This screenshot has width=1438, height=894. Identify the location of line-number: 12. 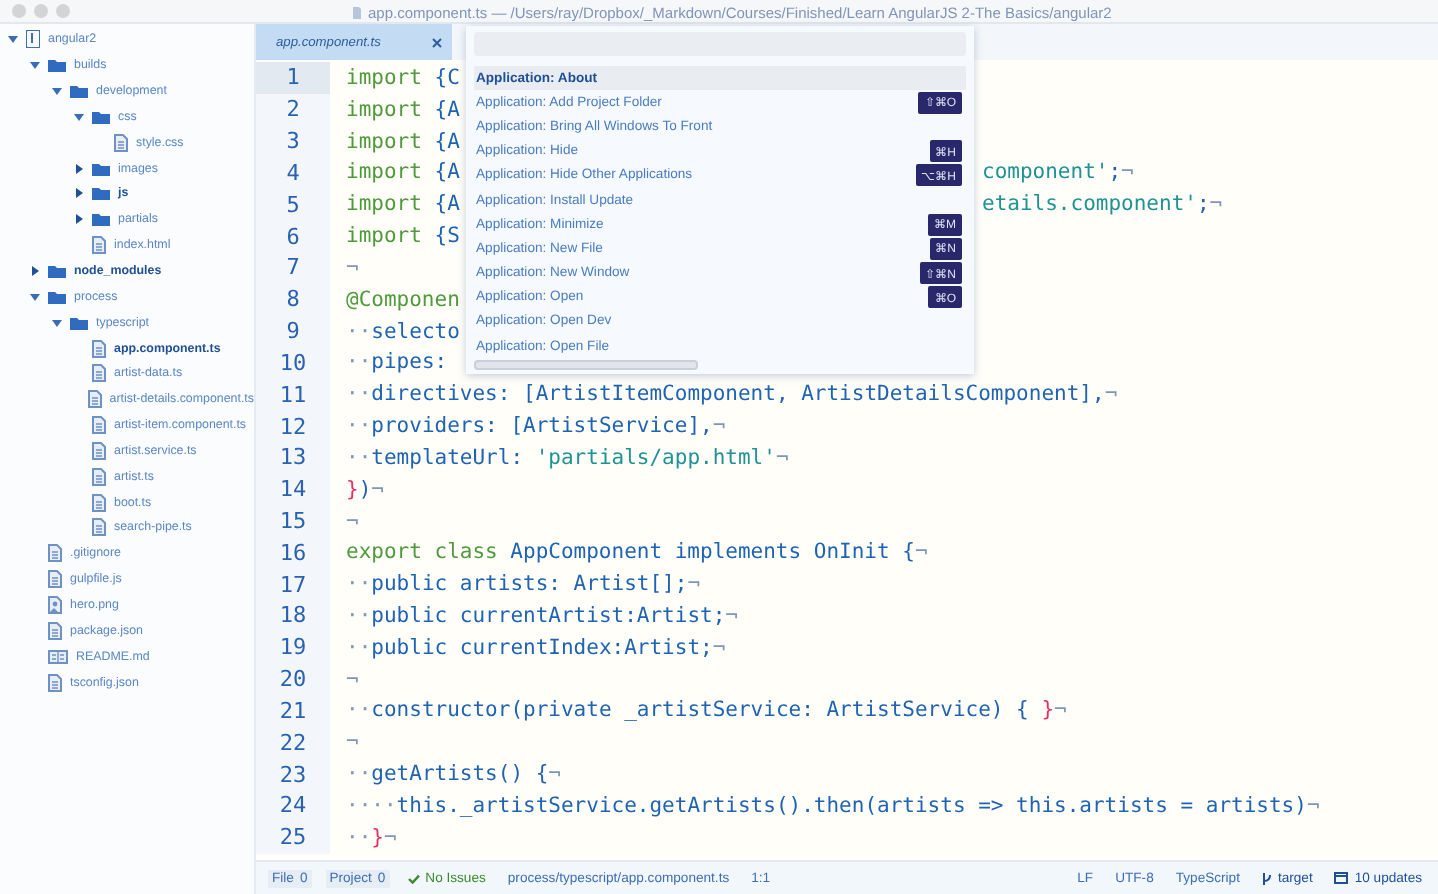
(293, 426).